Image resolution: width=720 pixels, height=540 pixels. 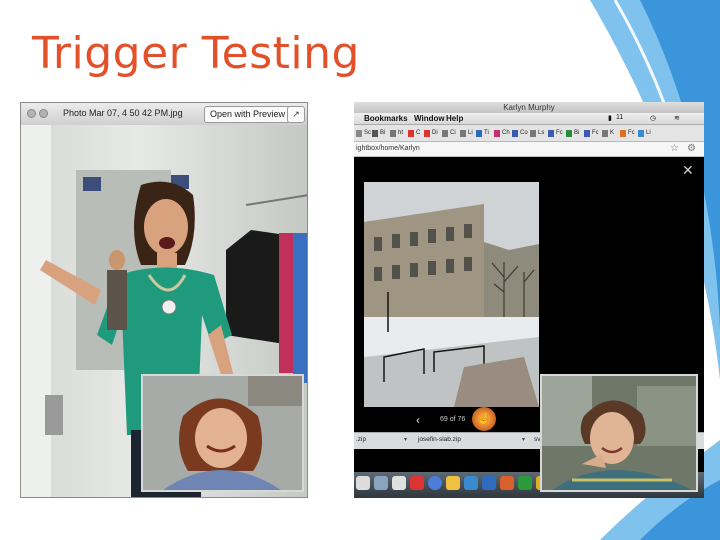 What do you see at coordinates (363, 483) in the screenshot?
I see `finder-icon` at bounding box center [363, 483].